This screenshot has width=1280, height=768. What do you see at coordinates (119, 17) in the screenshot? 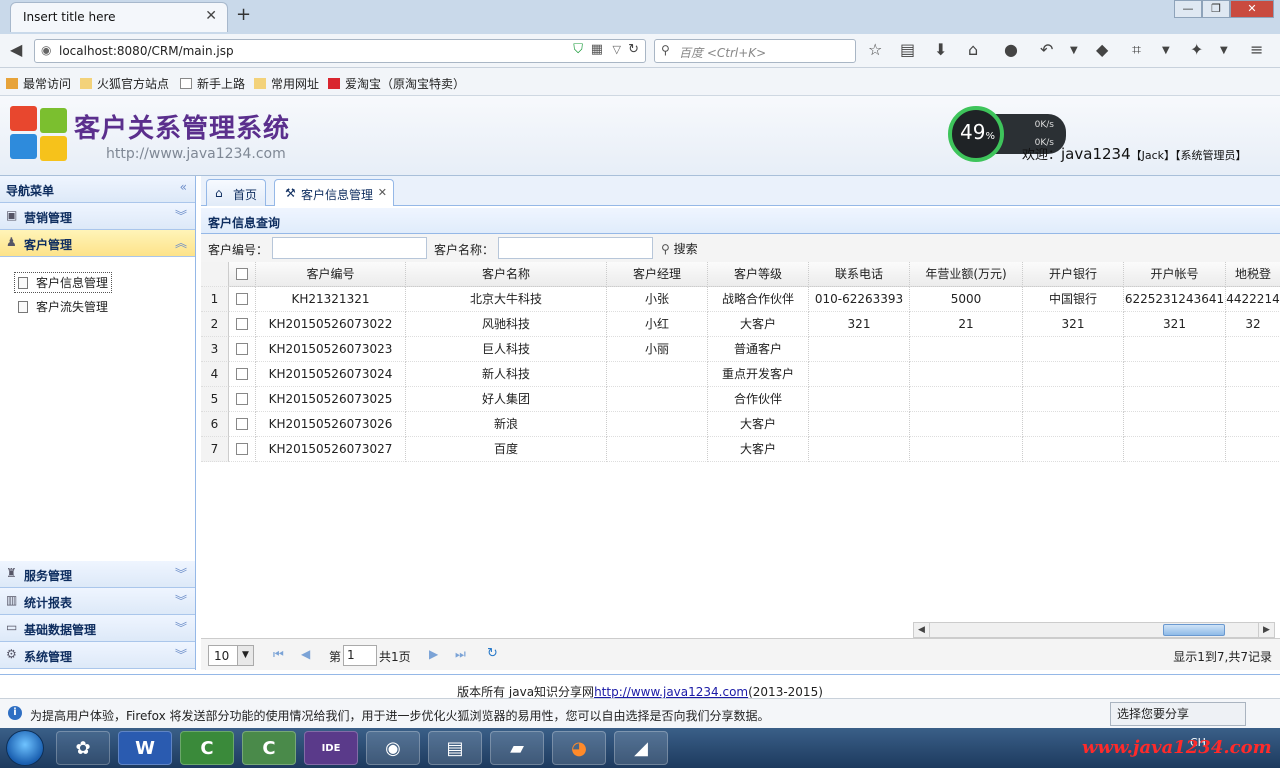
I see `browser-tab: Insert title here ✕` at bounding box center [119, 17].